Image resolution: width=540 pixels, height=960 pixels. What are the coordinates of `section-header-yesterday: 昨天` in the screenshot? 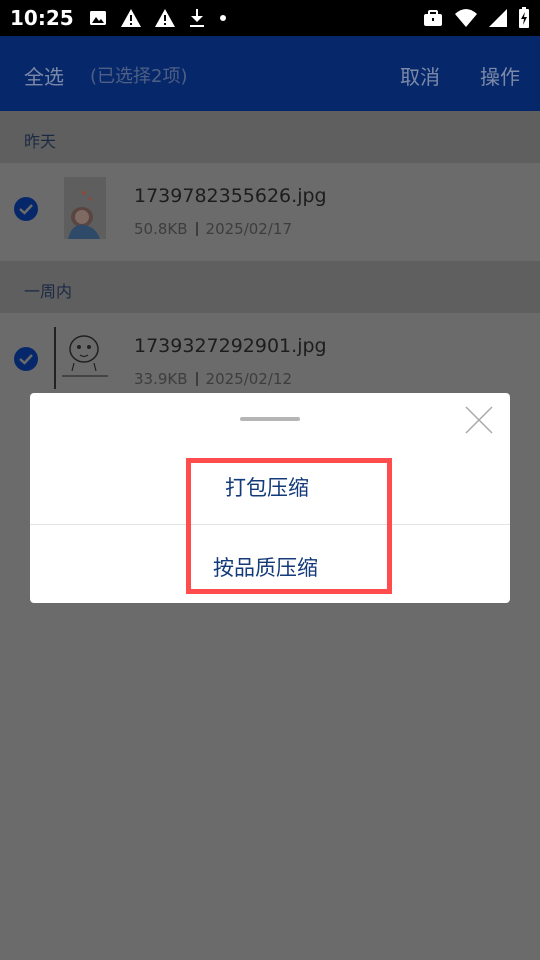 It's located at (270, 137).